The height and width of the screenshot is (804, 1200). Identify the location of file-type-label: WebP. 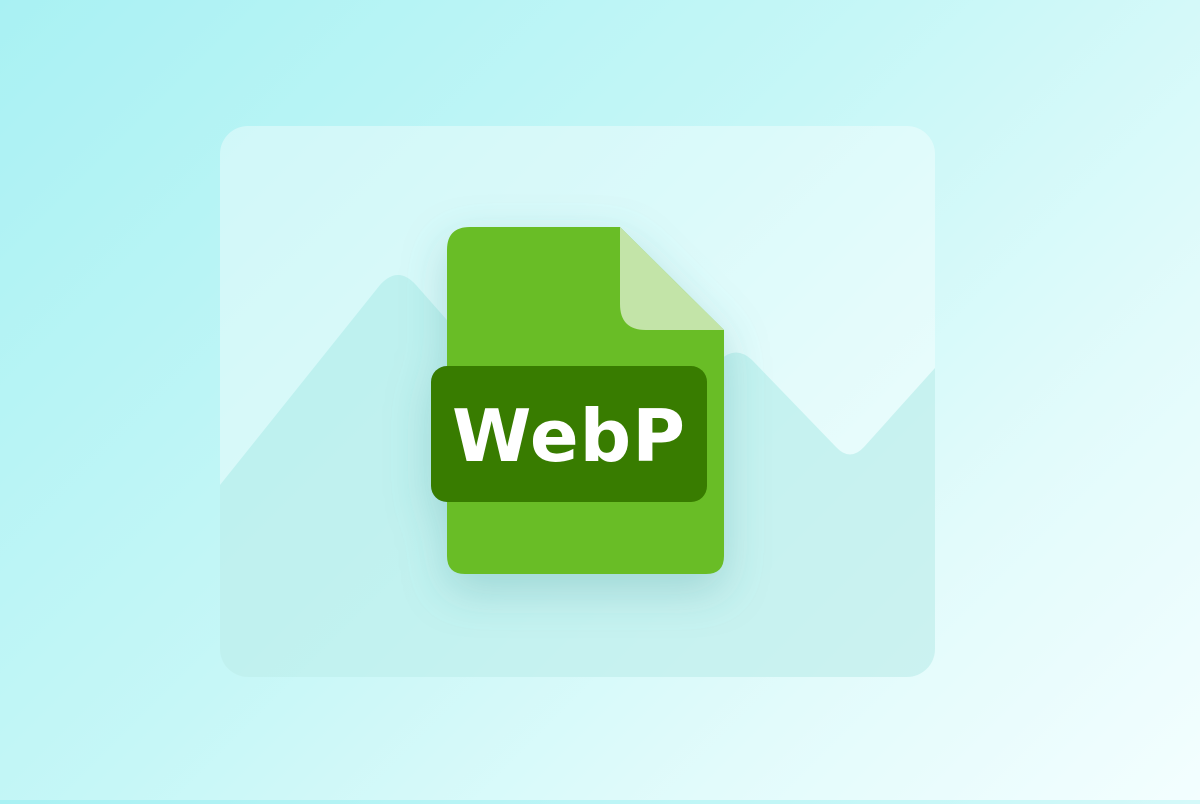
(569, 436).